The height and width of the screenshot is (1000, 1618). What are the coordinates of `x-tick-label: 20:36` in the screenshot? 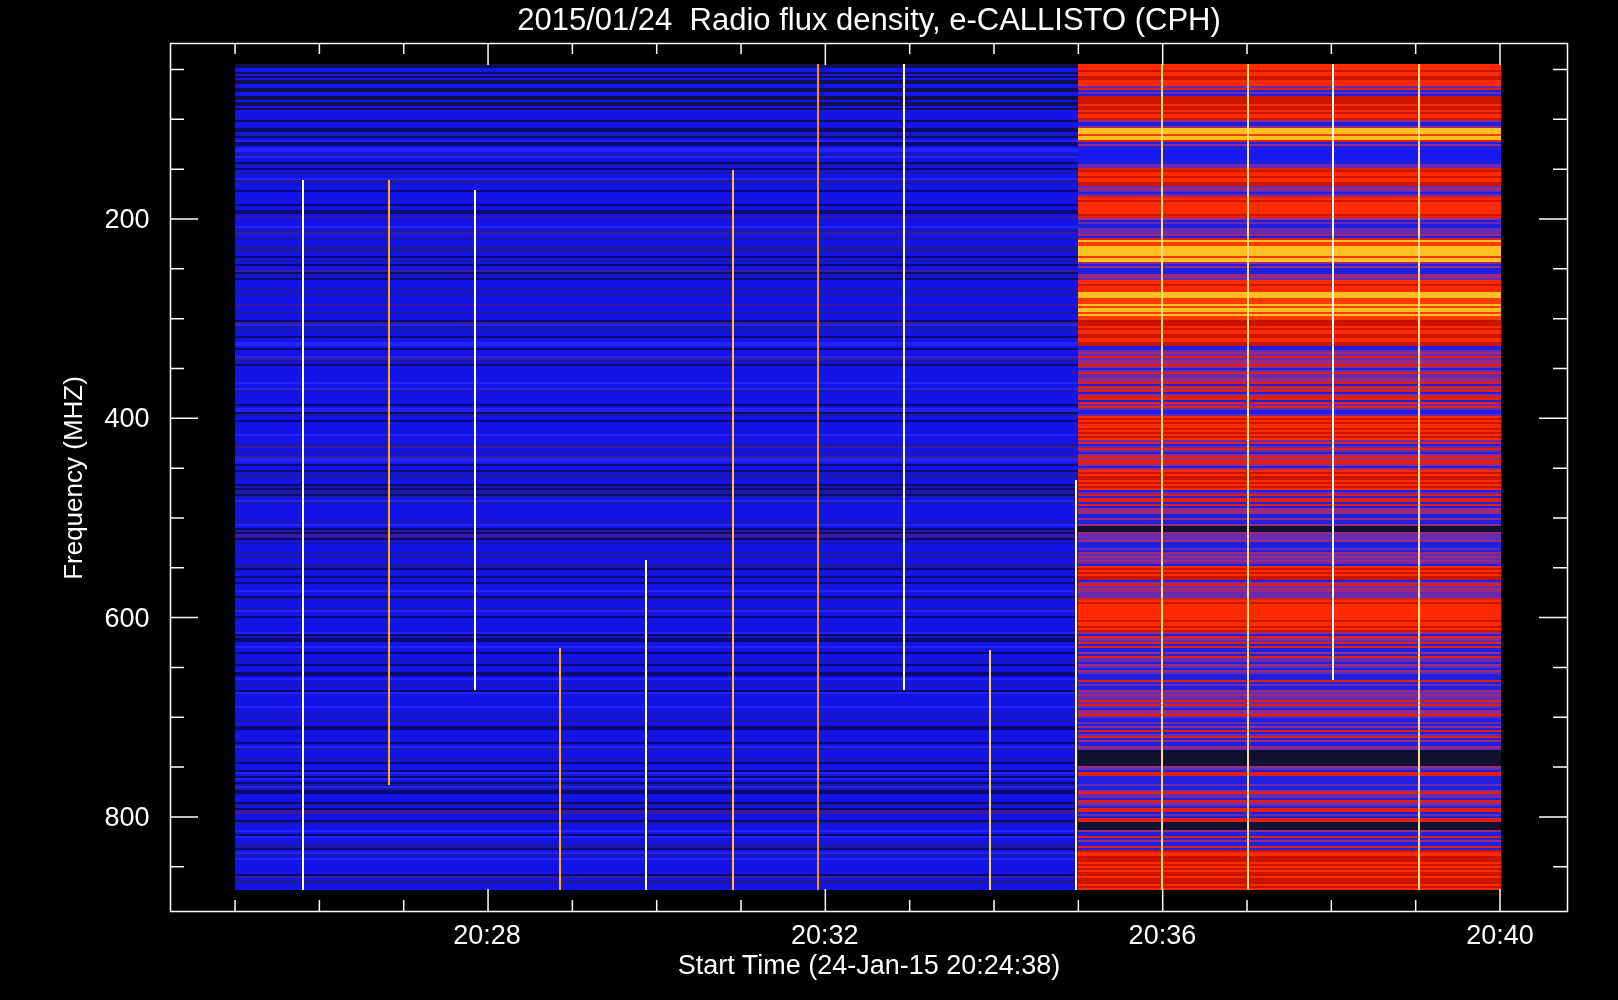 It's located at (1162, 935).